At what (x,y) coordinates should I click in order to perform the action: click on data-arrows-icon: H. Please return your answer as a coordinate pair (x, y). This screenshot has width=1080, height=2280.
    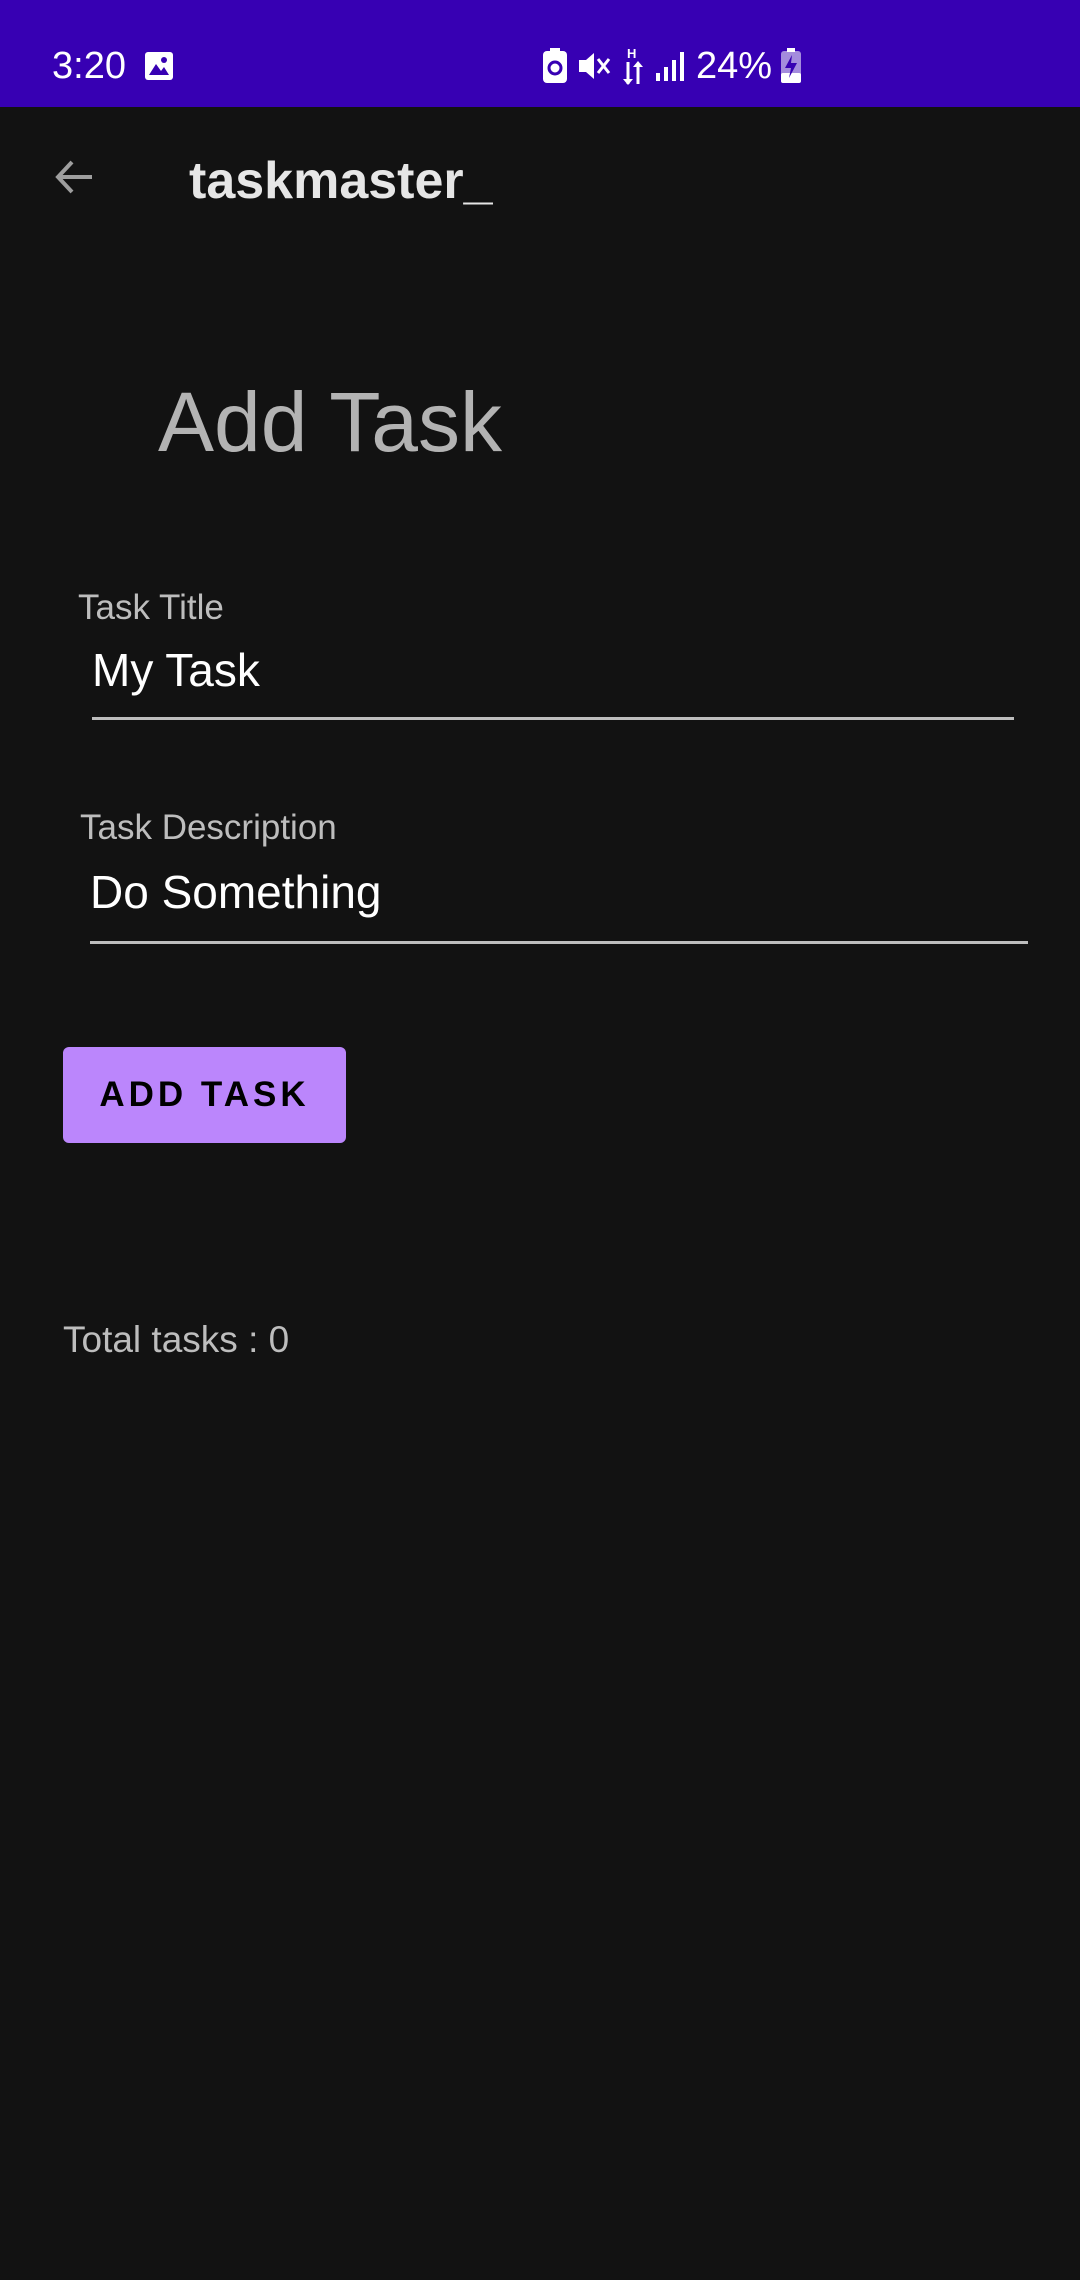
    Looking at the image, I should click on (633, 65).